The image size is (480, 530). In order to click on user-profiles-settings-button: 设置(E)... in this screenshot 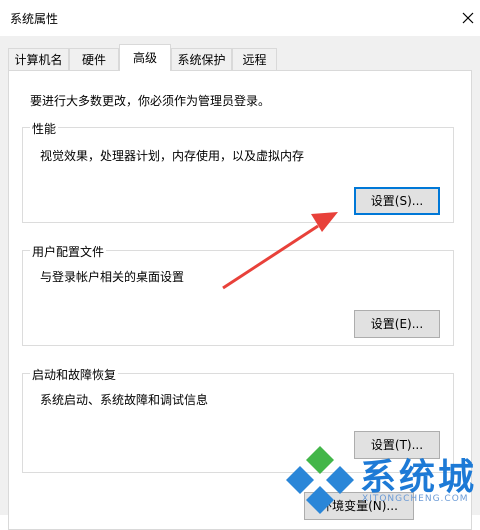, I will do `click(397, 324)`.